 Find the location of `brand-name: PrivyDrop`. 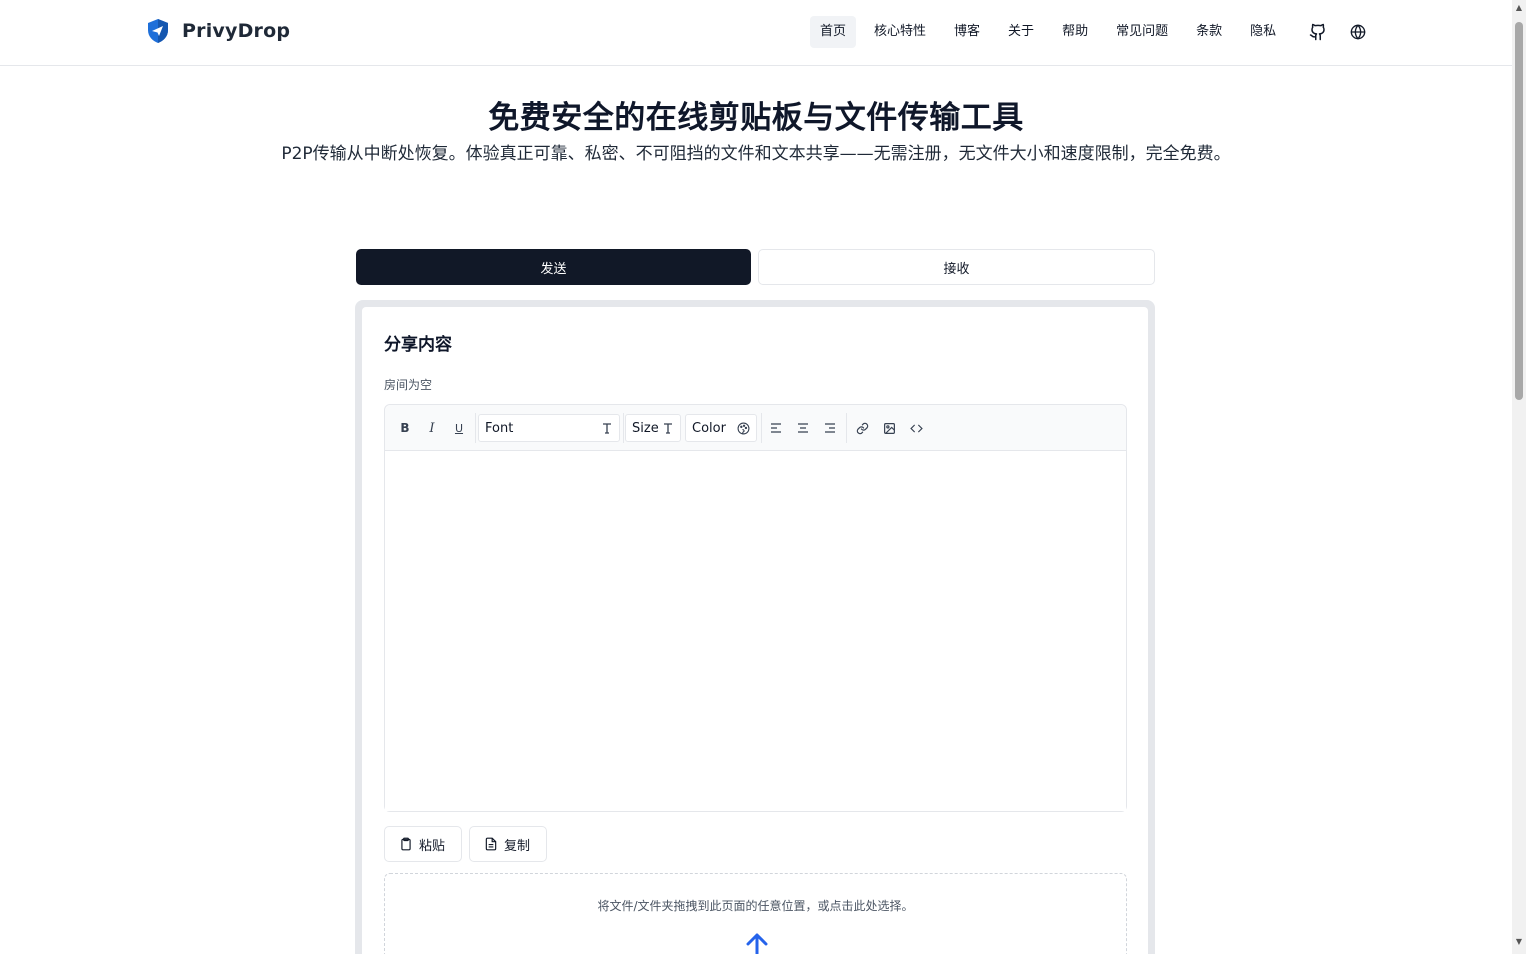

brand-name: PrivyDrop is located at coordinates (236, 31).